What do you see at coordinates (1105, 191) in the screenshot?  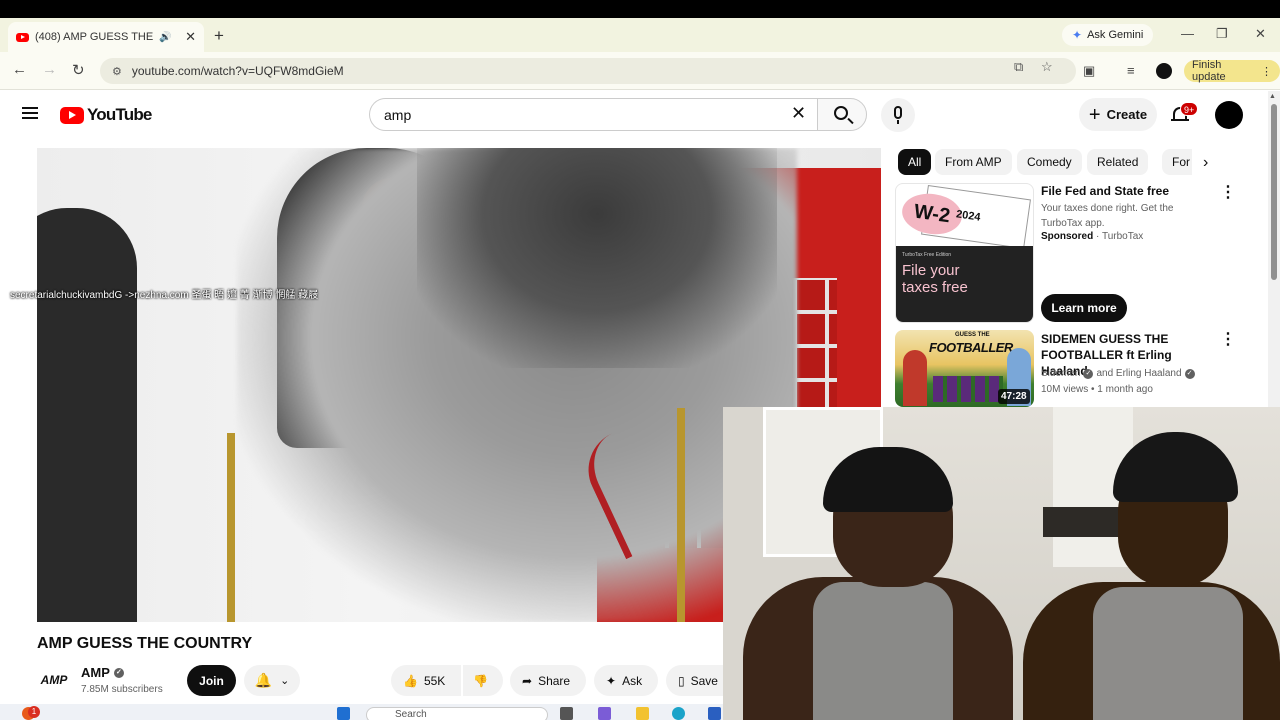 I see `ad-title: File Fed and State free` at bounding box center [1105, 191].